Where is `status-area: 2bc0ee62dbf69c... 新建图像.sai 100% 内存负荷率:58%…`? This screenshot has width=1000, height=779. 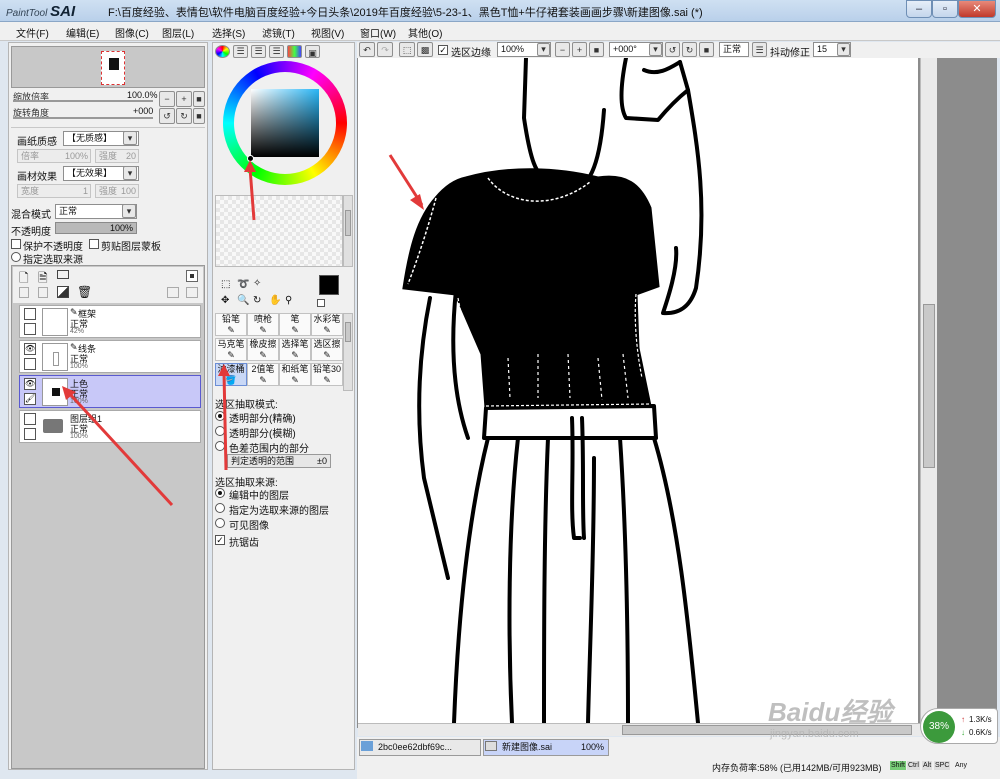 status-area: 2bc0ee62dbf69c... 新建图像.sai 100% 内存负荷率:58%… is located at coordinates (678, 758).